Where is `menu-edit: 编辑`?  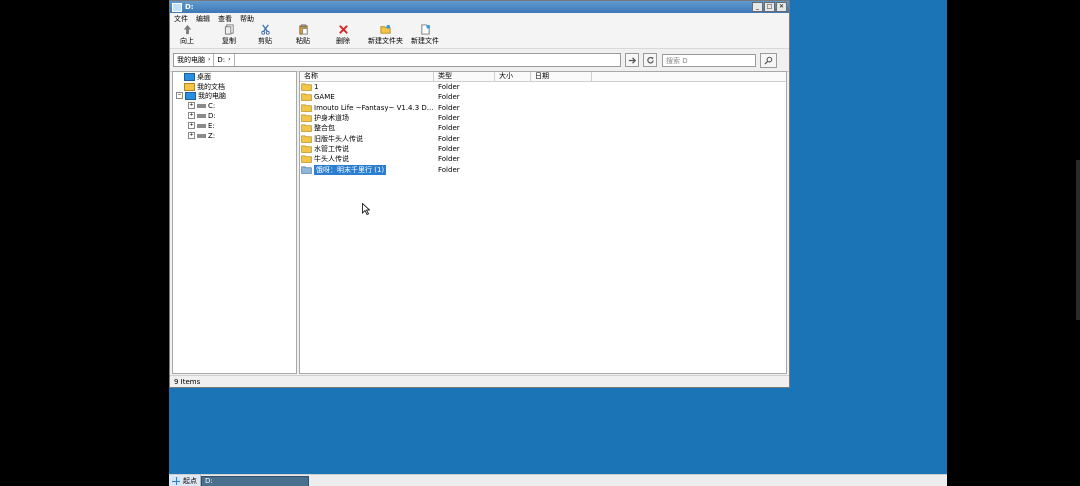 menu-edit: 编辑 is located at coordinates (203, 19).